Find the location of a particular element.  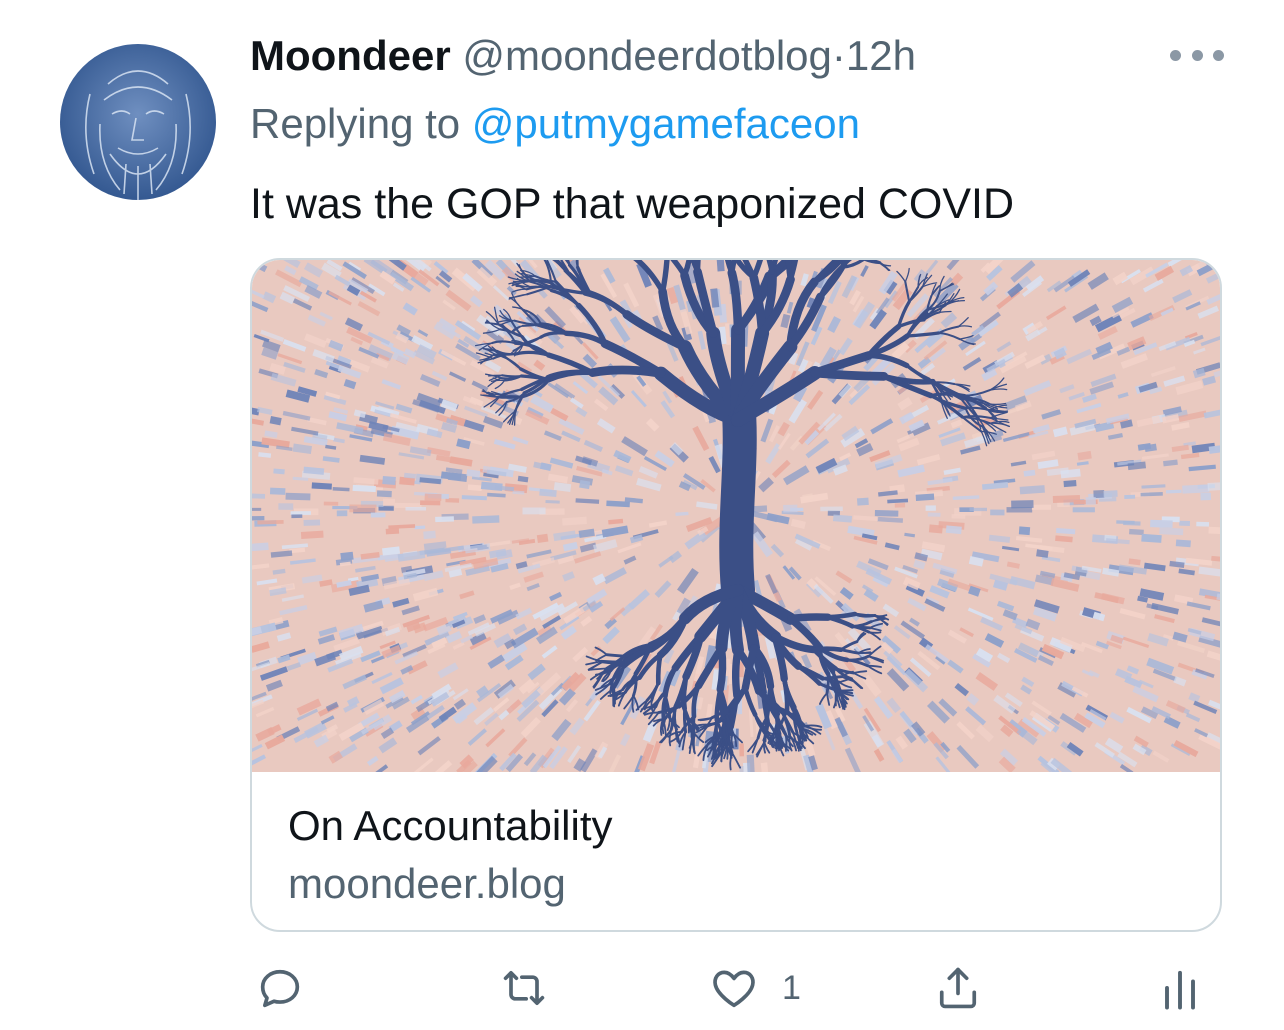

replying-to: Replying to @putmygameface​on is located at coordinates (555, 124).